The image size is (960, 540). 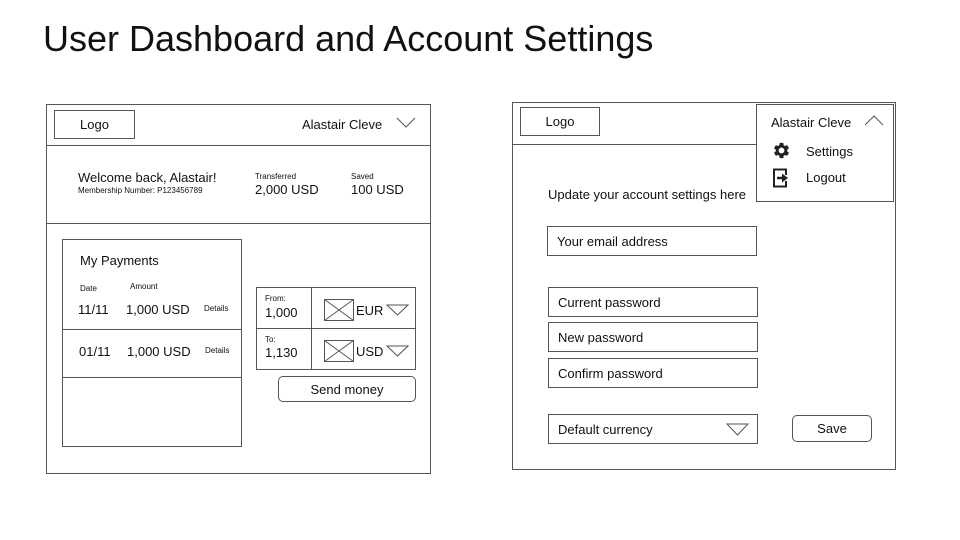 What do you see at coordinates (369, 351) in the screenshot?
I see `to-currency-select: USD` at bounding box center [369, 351].